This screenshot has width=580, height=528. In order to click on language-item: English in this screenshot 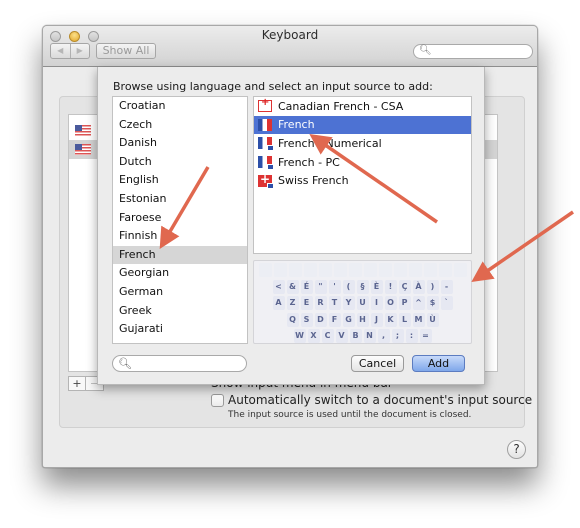, I will do `click(180, 180)`.